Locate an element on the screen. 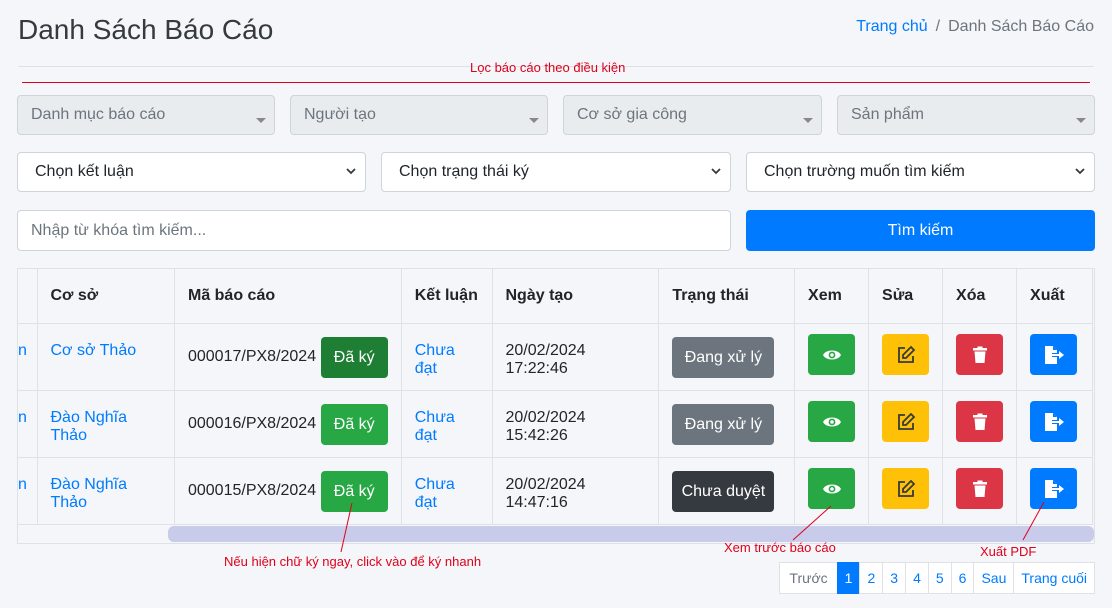  column-header-status: Trạng thái is located at coordinates (727, 296).